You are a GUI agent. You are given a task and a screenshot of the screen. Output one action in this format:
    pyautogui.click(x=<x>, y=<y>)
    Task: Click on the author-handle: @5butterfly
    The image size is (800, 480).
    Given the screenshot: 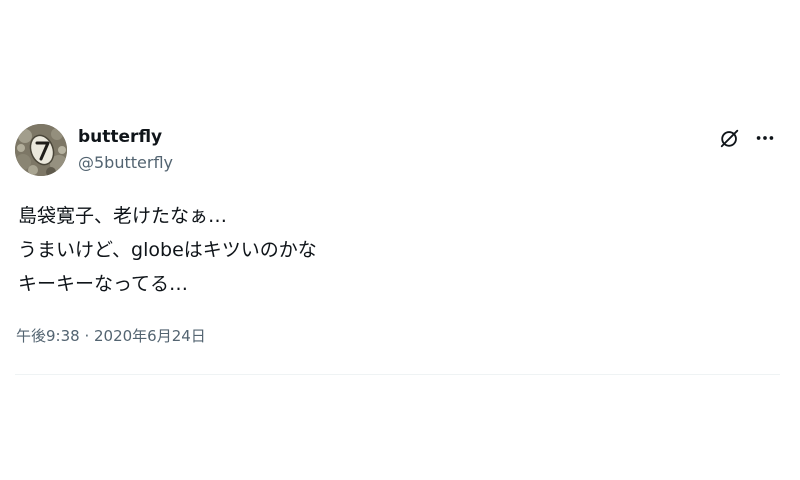 What is the action you would take?
    pyautogui.click(x=125, y=162)
    